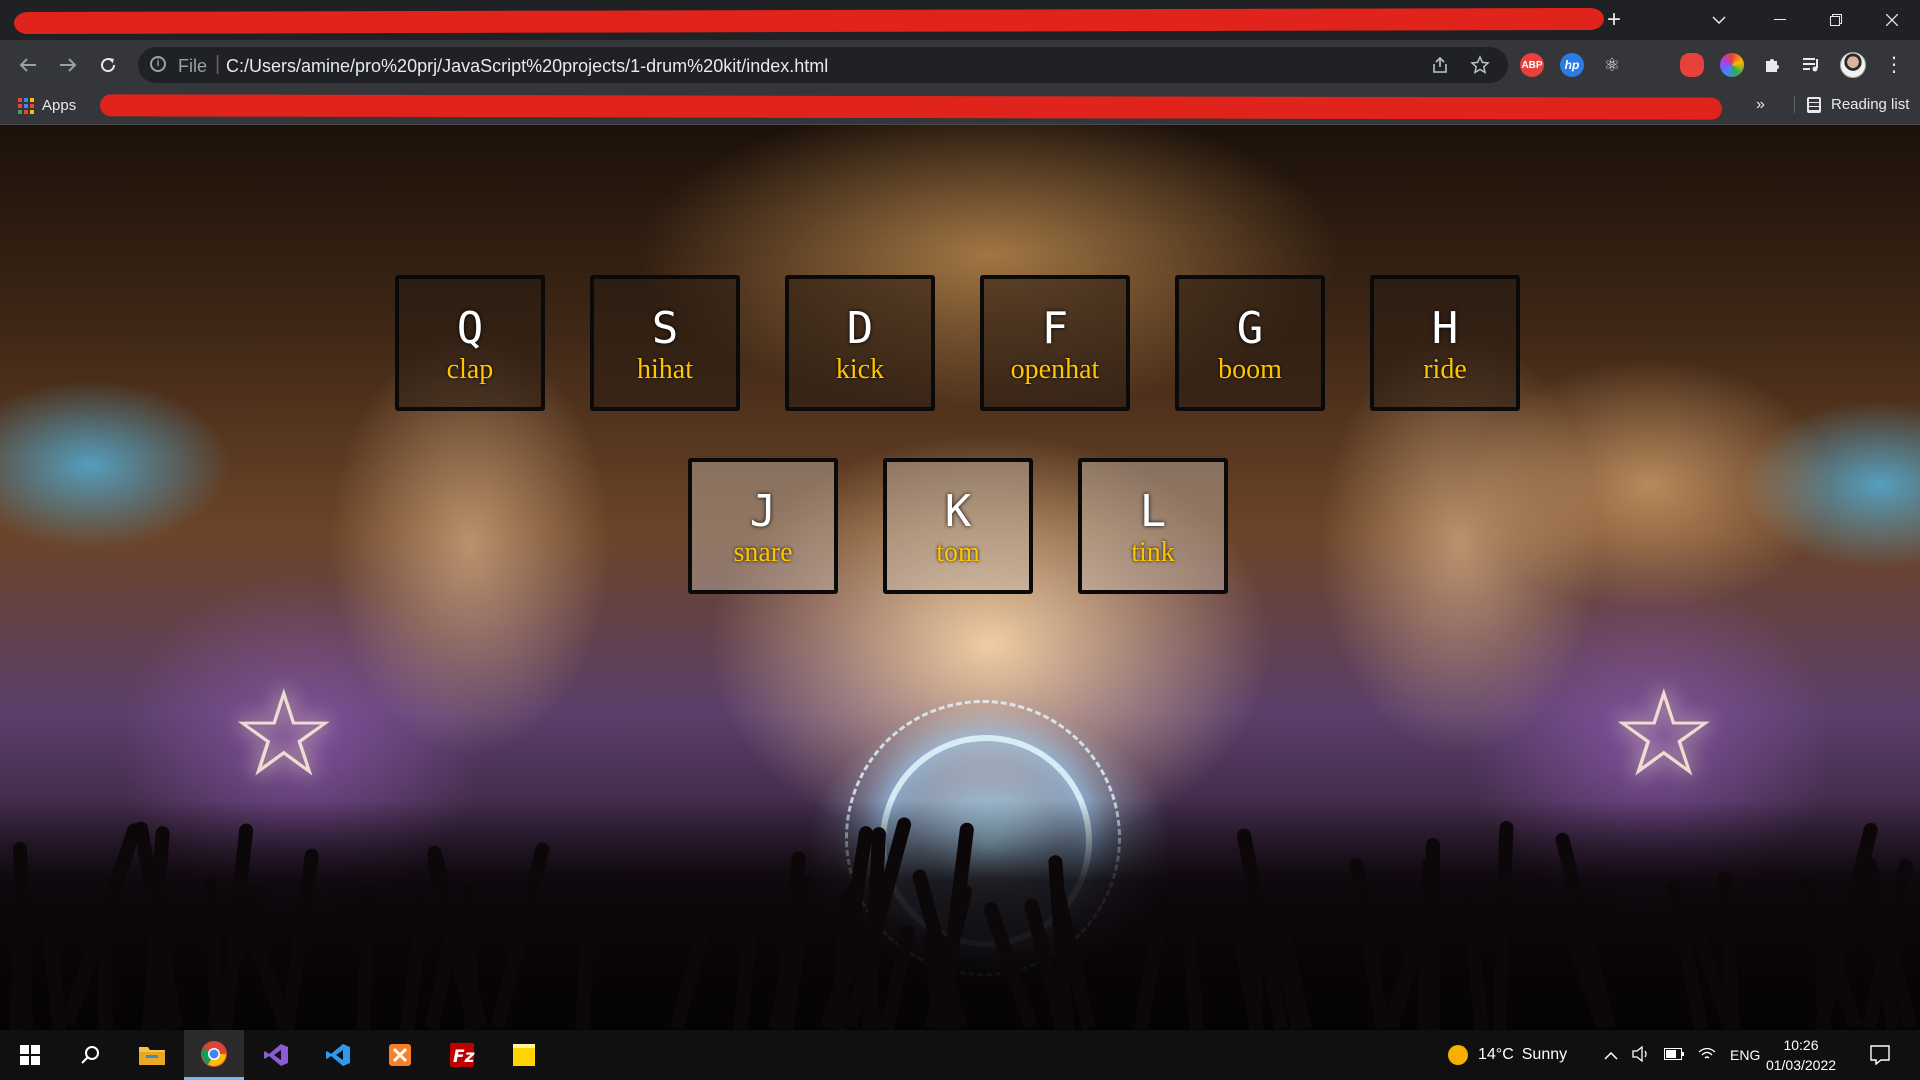 This screenshot has width=1920, height=1080. I want to click on drum-key-s: S hihat, so click(665, 343).